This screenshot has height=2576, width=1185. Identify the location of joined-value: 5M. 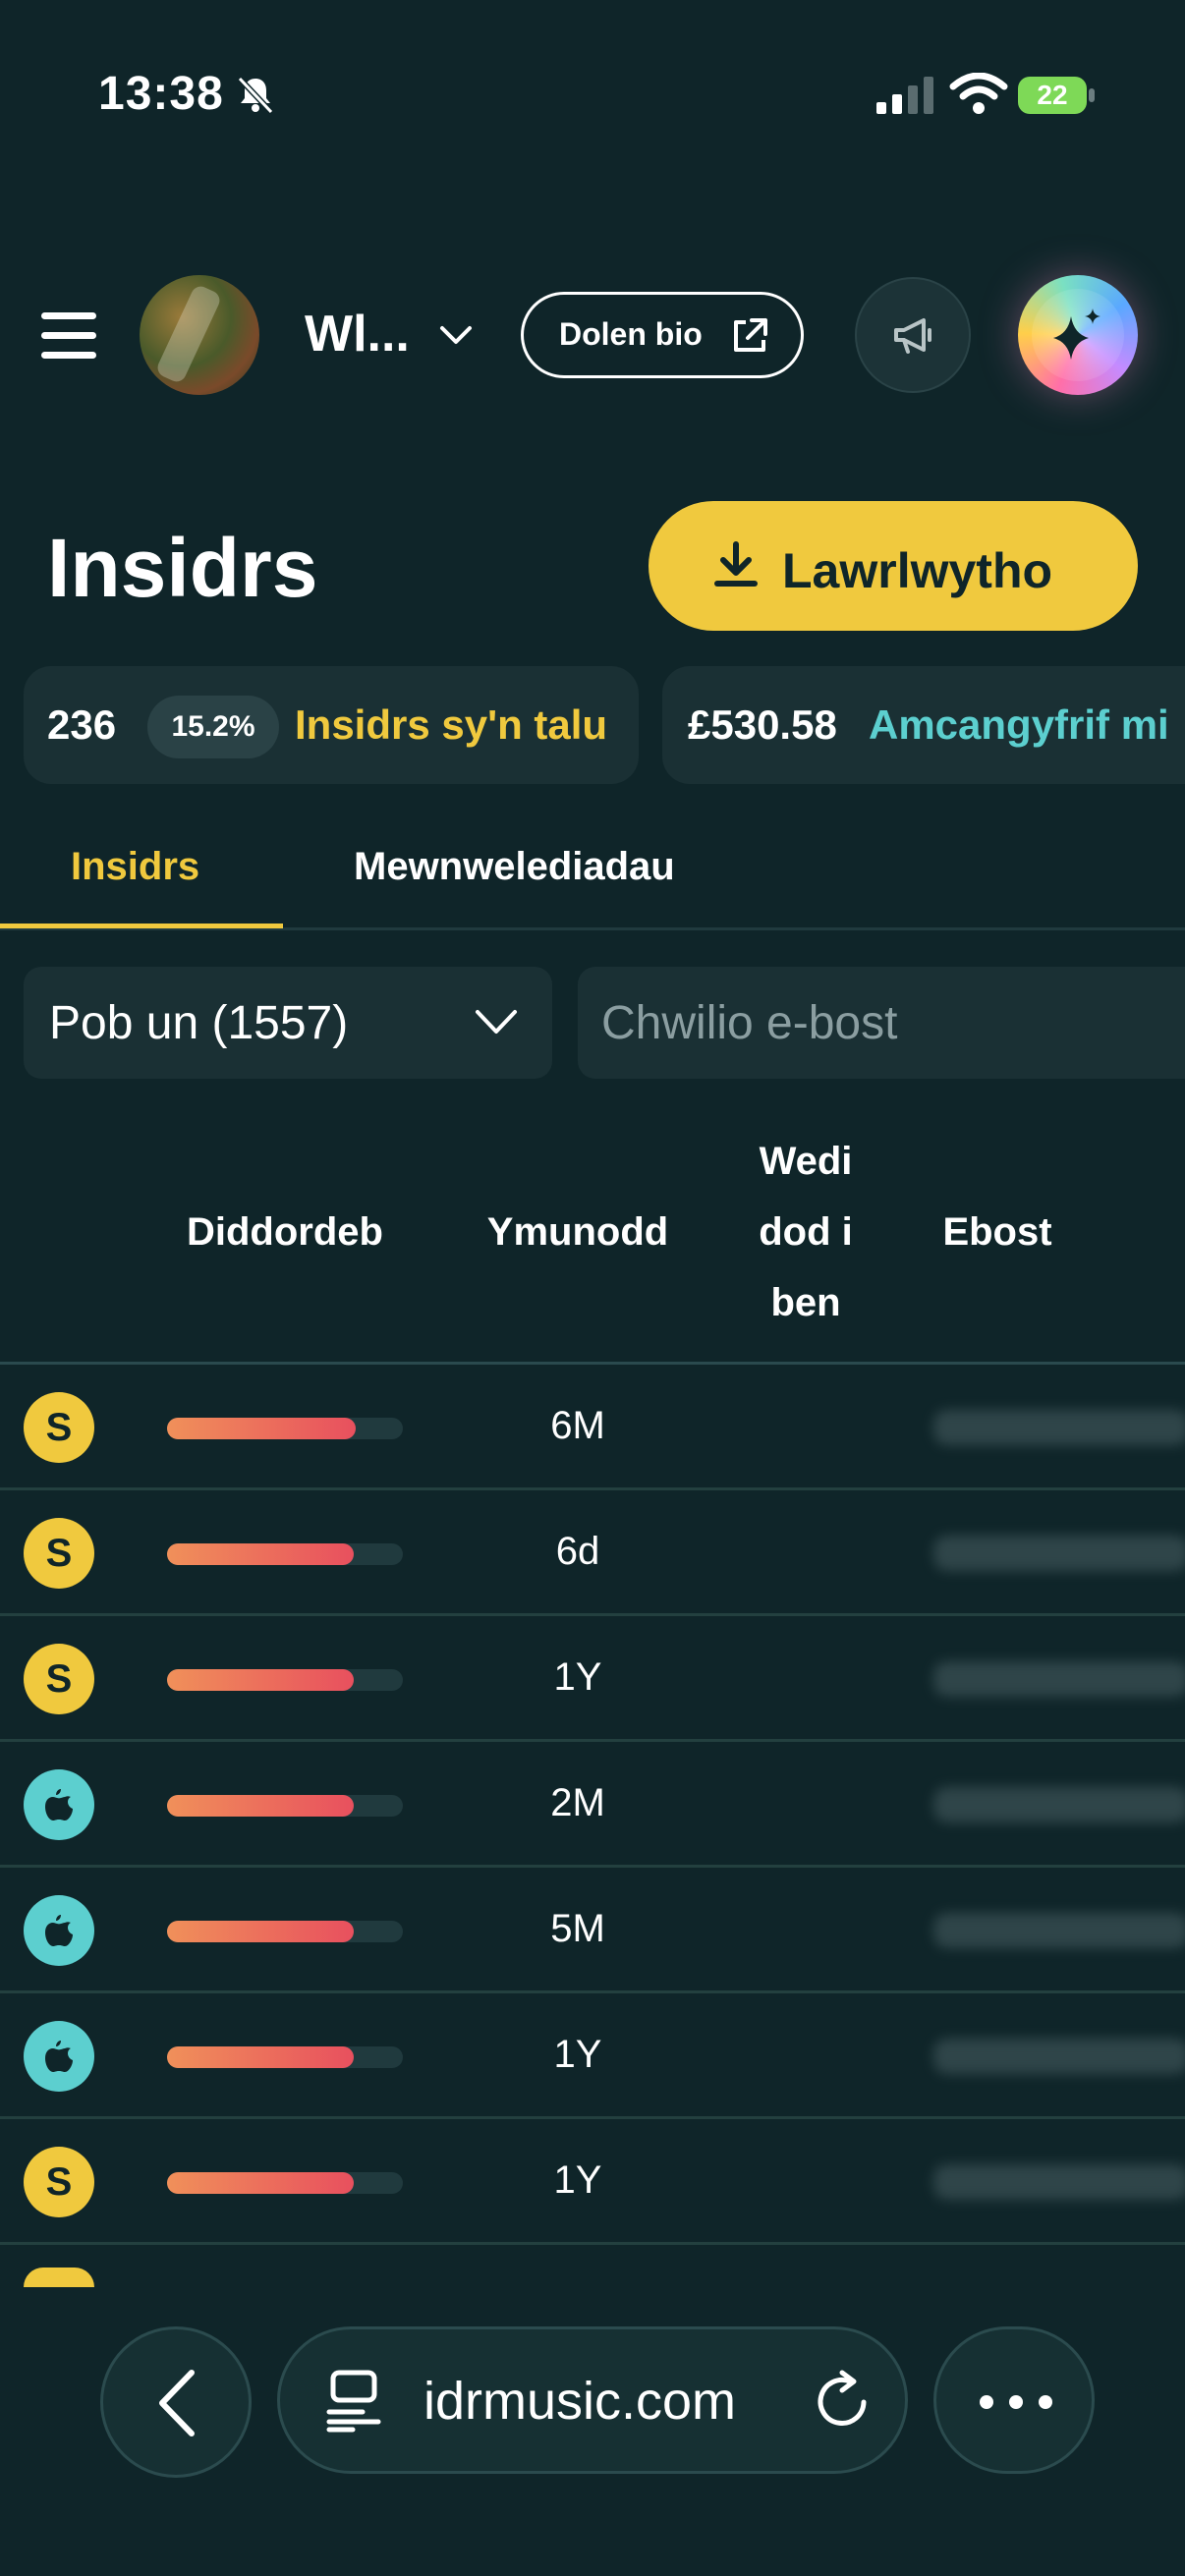
(577, 1928).